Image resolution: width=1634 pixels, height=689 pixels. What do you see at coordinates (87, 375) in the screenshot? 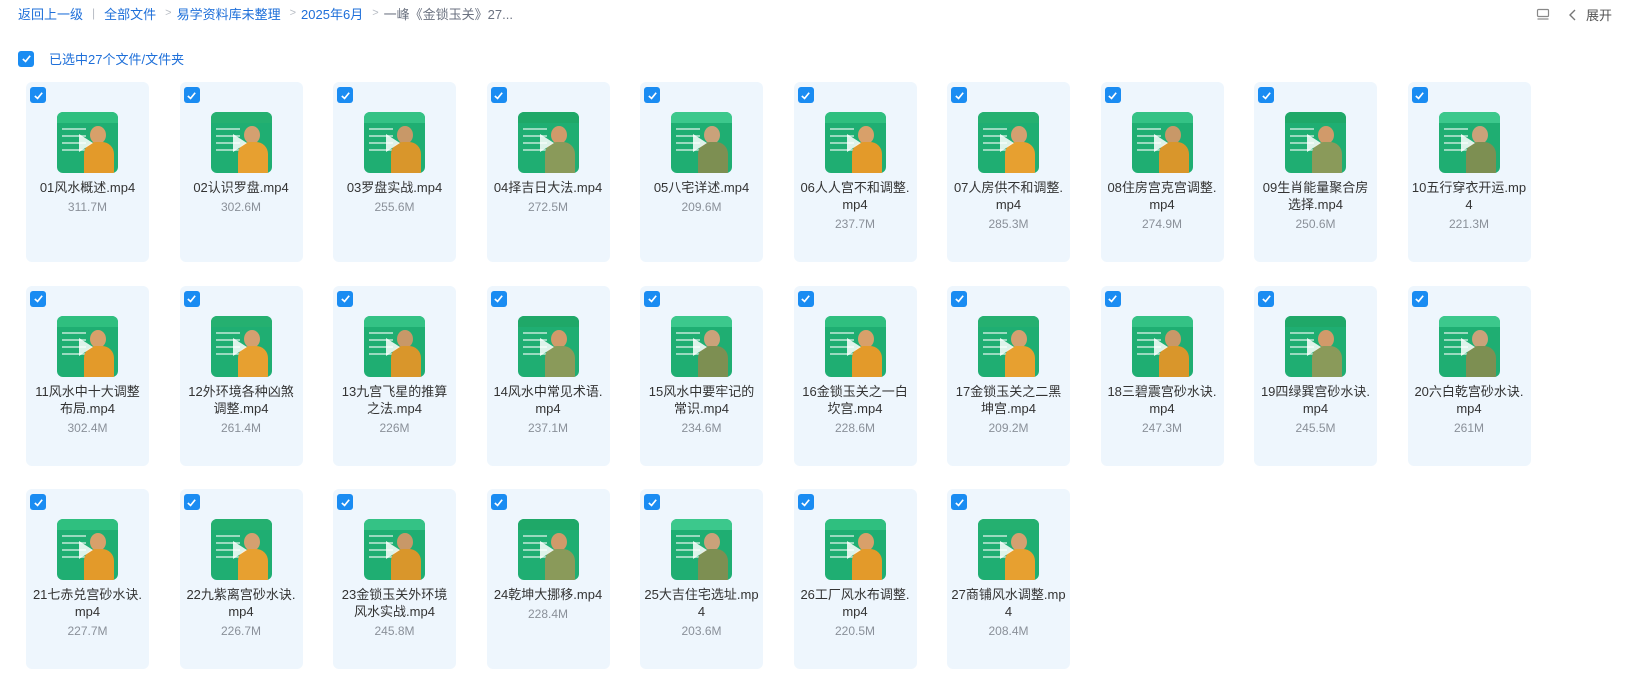
I see `file-tile: 11风水中十大调整布局.mp4 302.4M` at bounding box center [87, 375].